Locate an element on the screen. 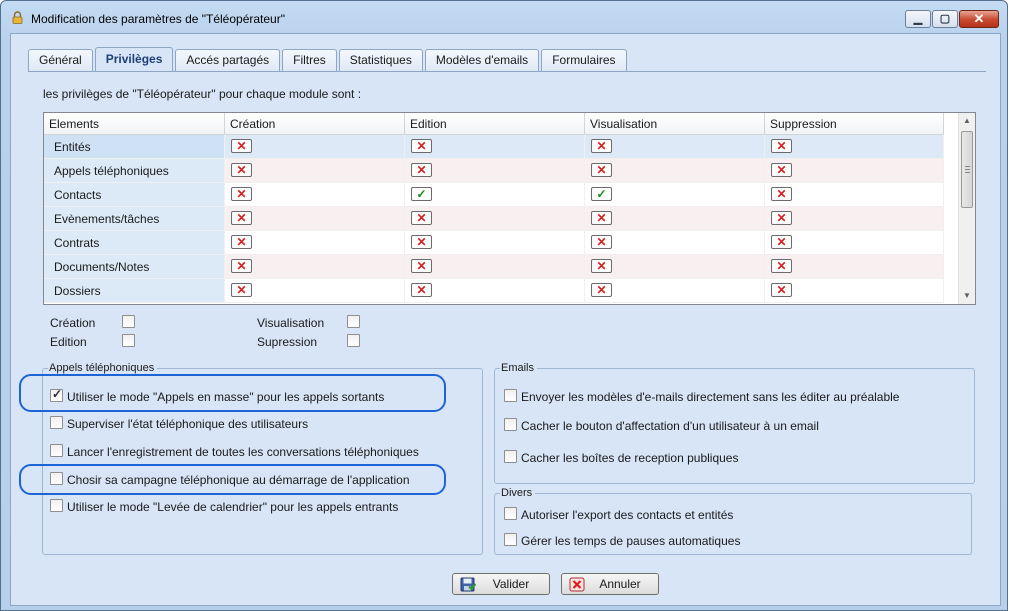 This screenshot has height=611, width=1010. validate-button: Valider is located at coordinates (501, 584).